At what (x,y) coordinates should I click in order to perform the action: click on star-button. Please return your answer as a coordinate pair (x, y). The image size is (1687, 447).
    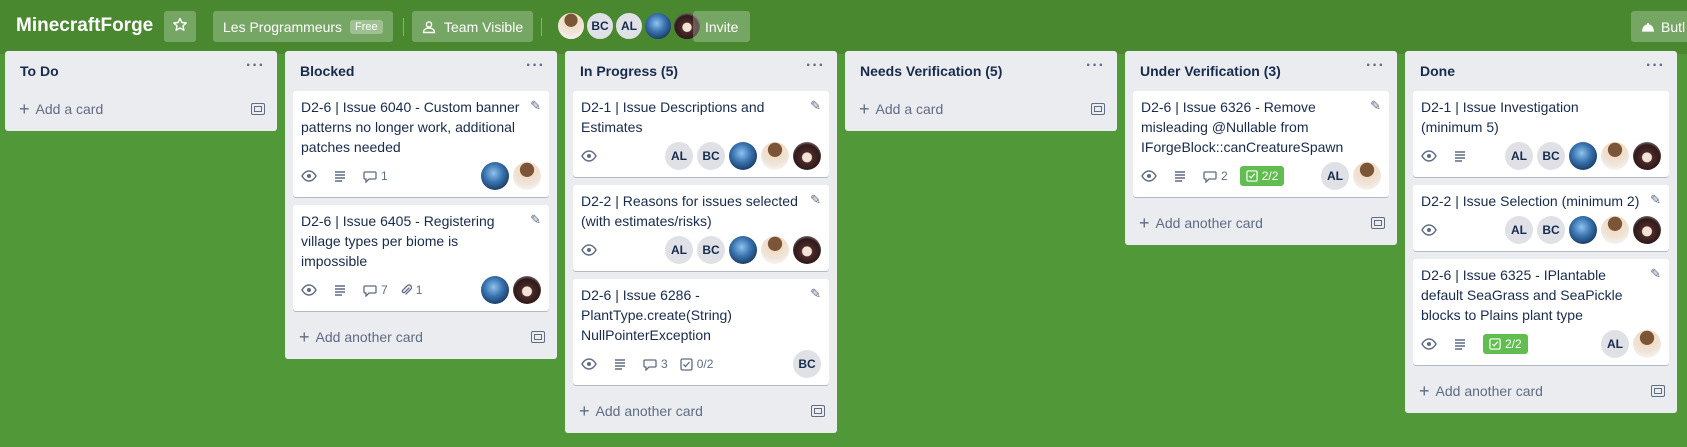
    Looking at the image, I should click on (180, 26).